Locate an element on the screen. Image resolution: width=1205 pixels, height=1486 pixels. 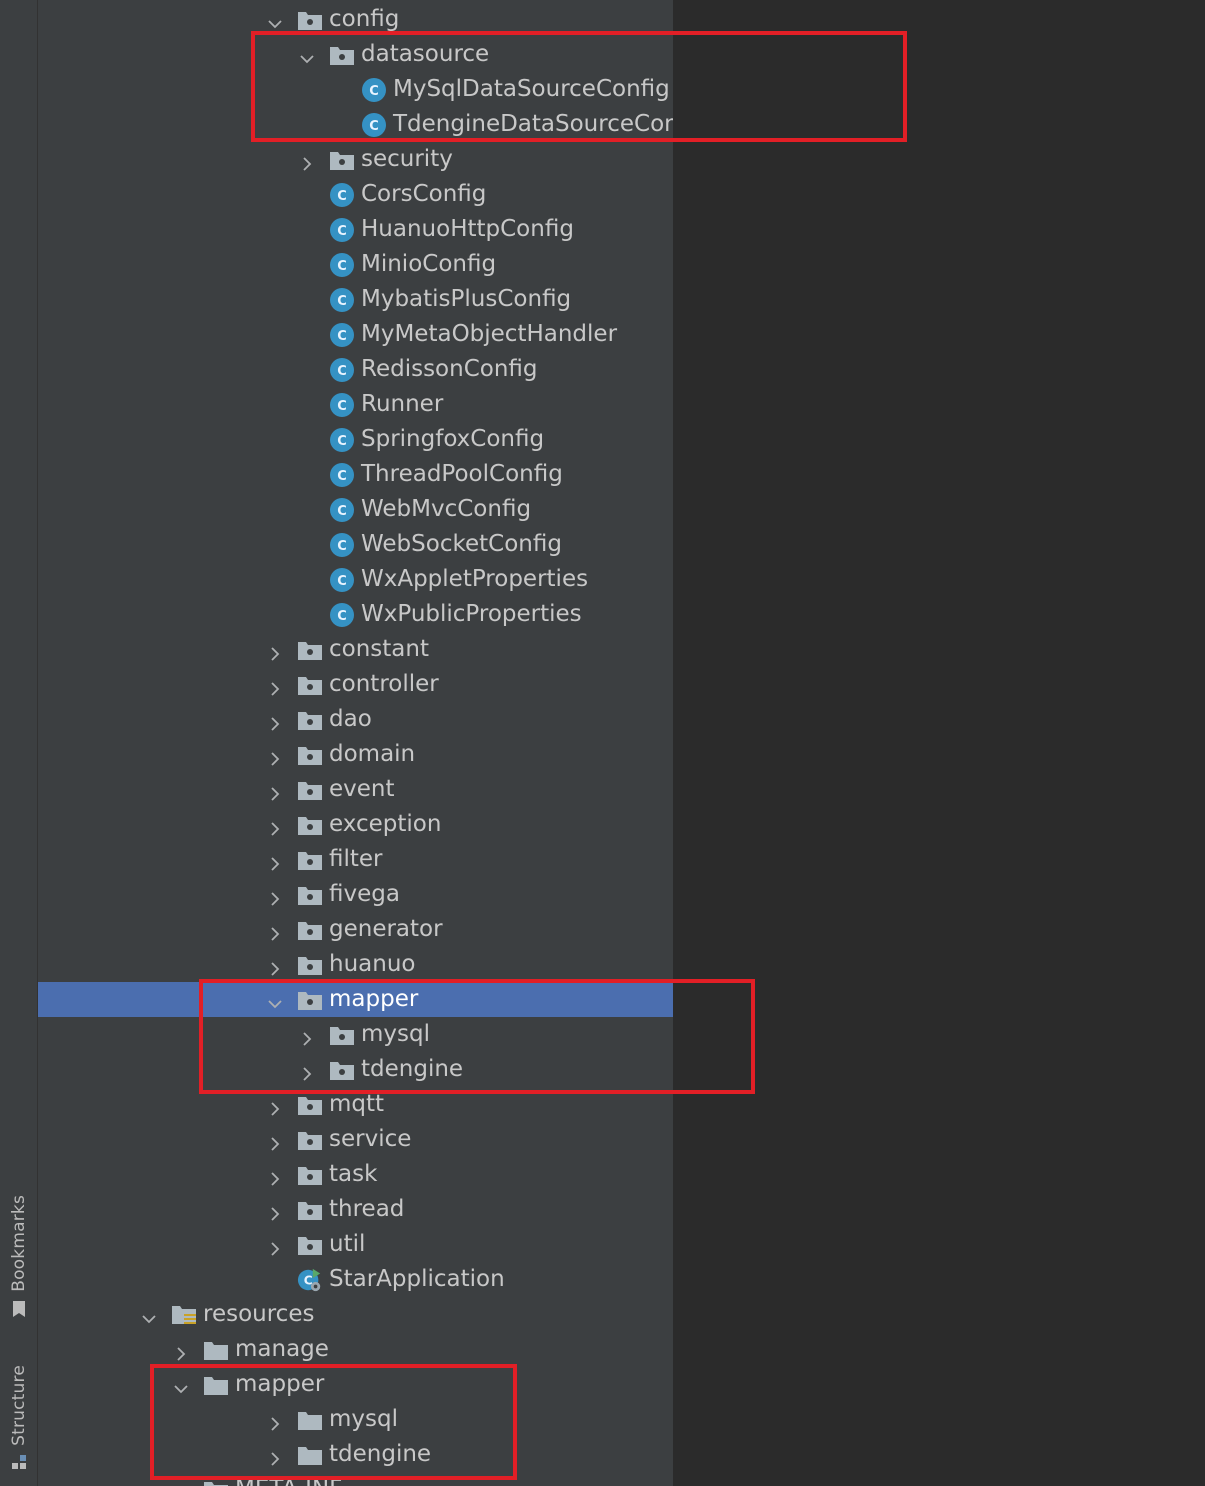
tree-row: thread is located at coordinates (348, 1209).